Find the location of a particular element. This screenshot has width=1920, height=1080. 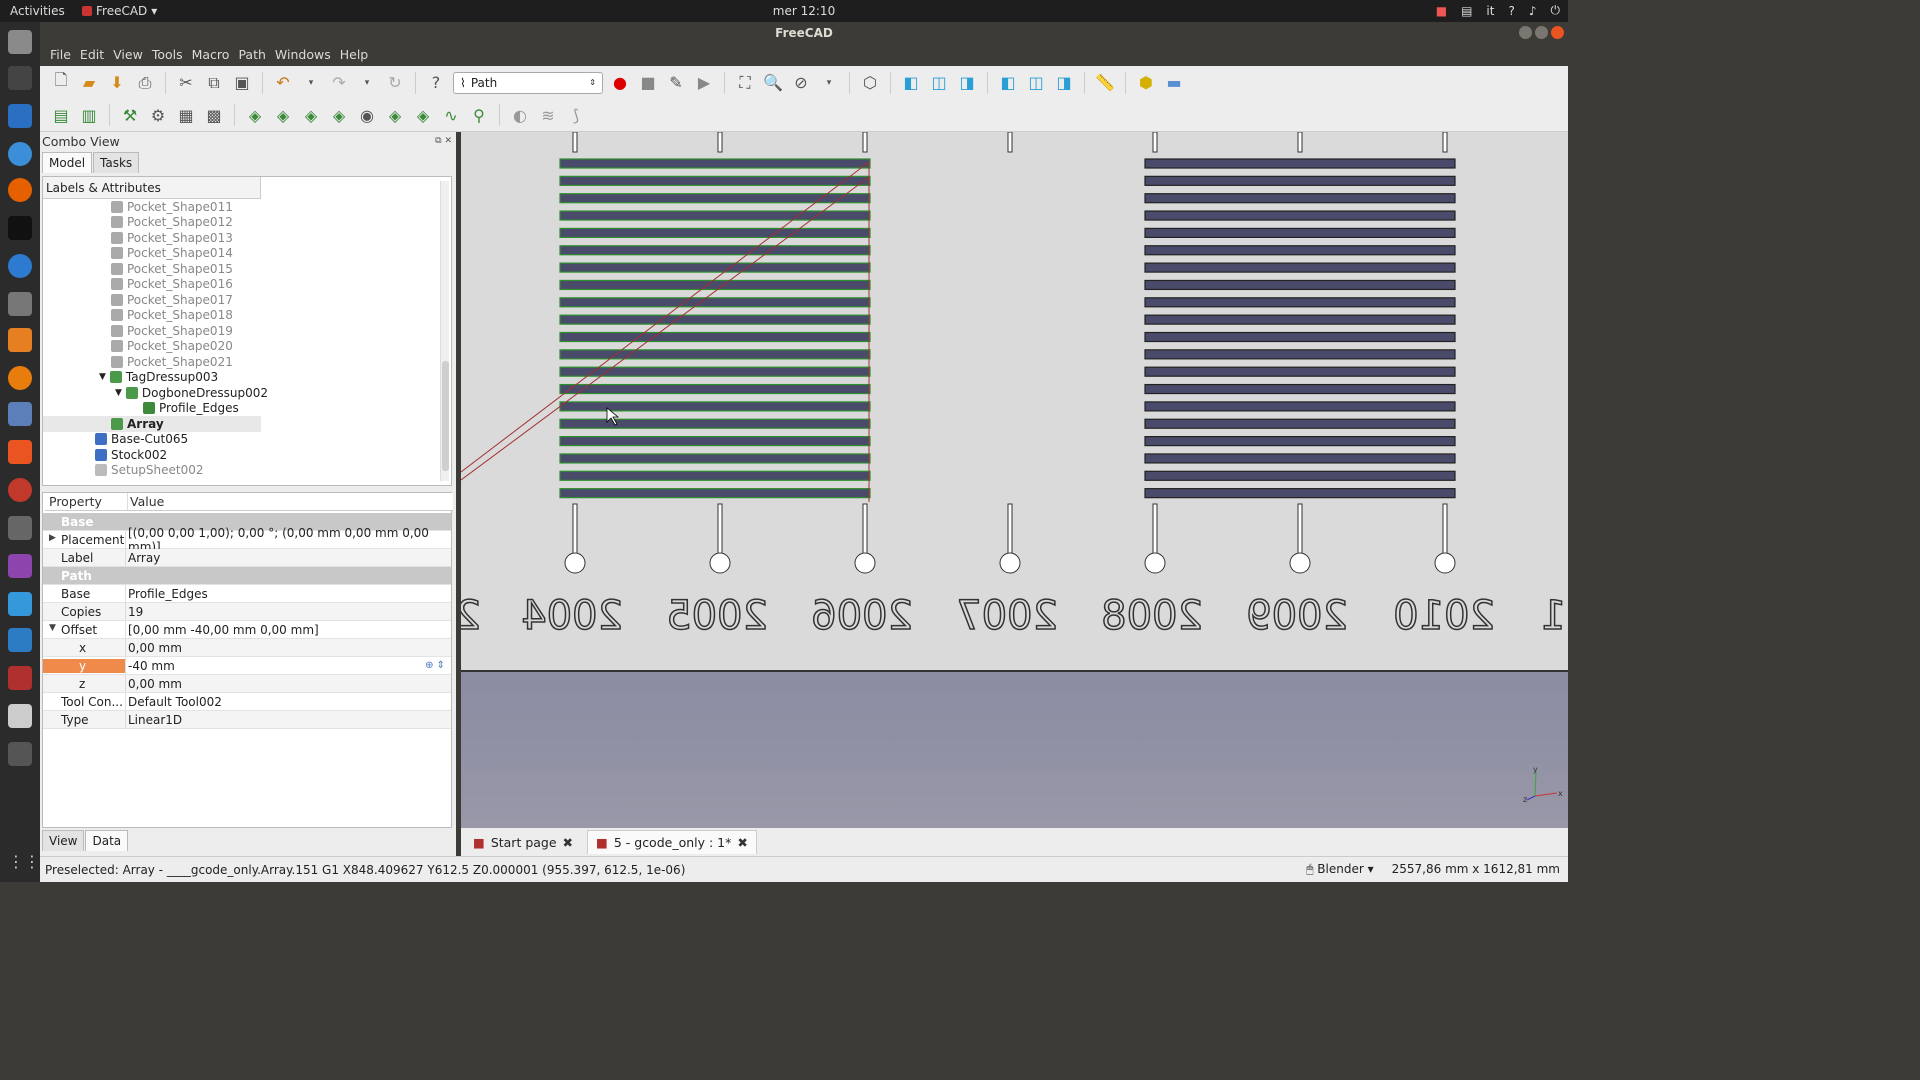

property-row-label: Label Array is located at coordinates (247, 558).